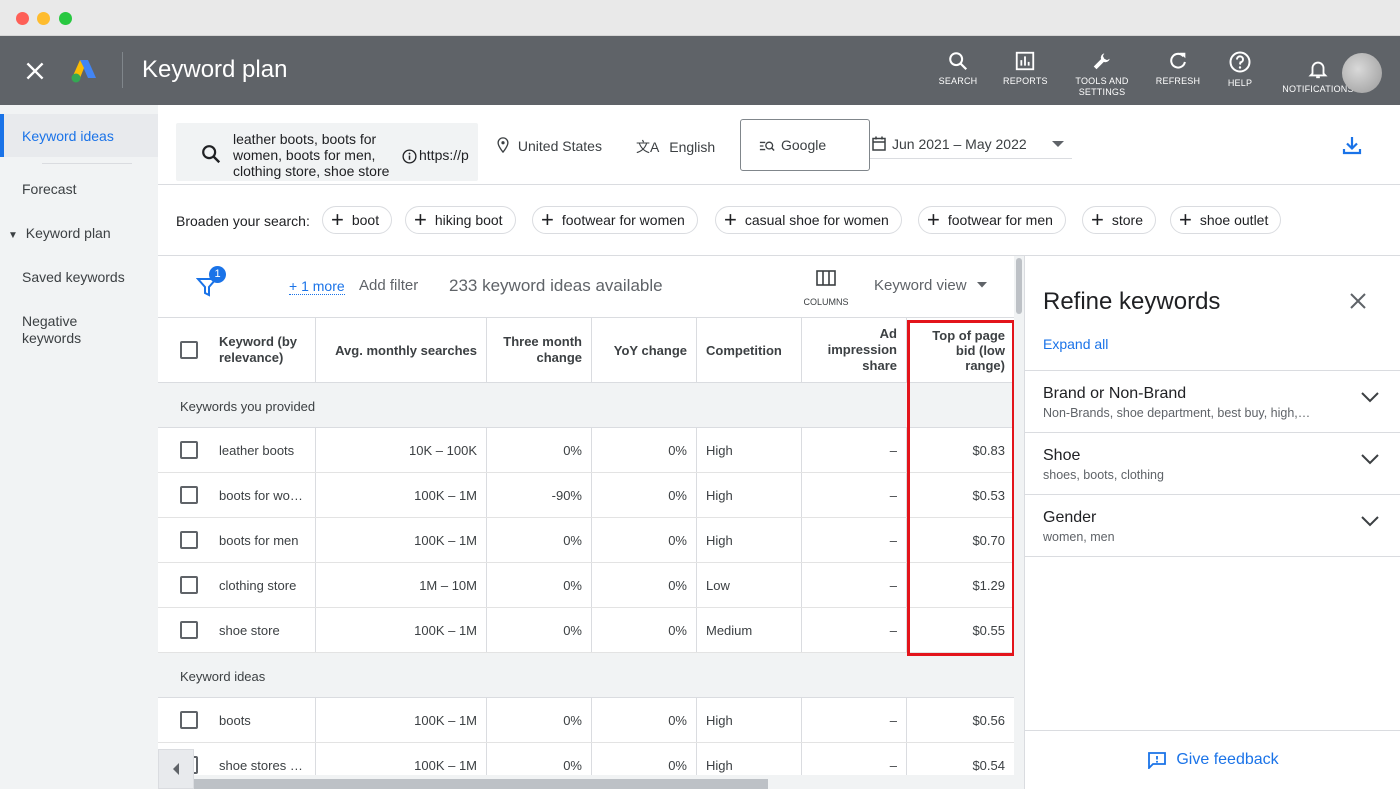 The height and width of the screenshot is (789, 1400). What do you see at coordinates (749, 630) in the screenshot?
I see `cell-competition: Medium` at bounding box center [749, 630].